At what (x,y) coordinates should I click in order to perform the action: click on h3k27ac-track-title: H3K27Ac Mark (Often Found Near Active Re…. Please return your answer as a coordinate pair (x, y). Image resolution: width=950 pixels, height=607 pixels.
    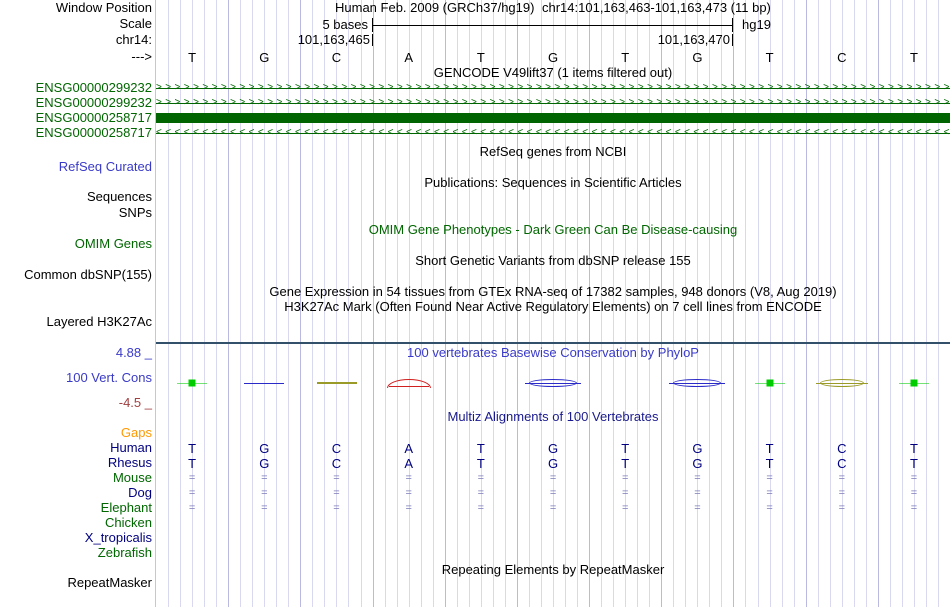
    Looking at the image, I should click on (553, 307).